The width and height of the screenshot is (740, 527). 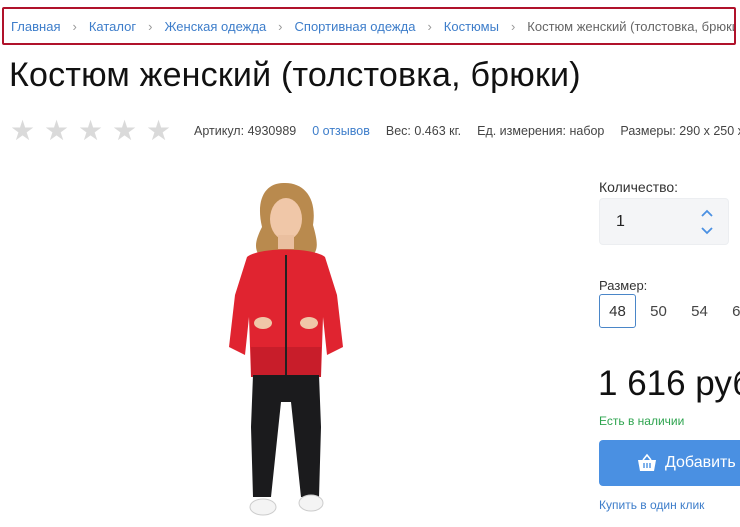 I want to click on size-label: Размер:, so click(x=623, y=285).